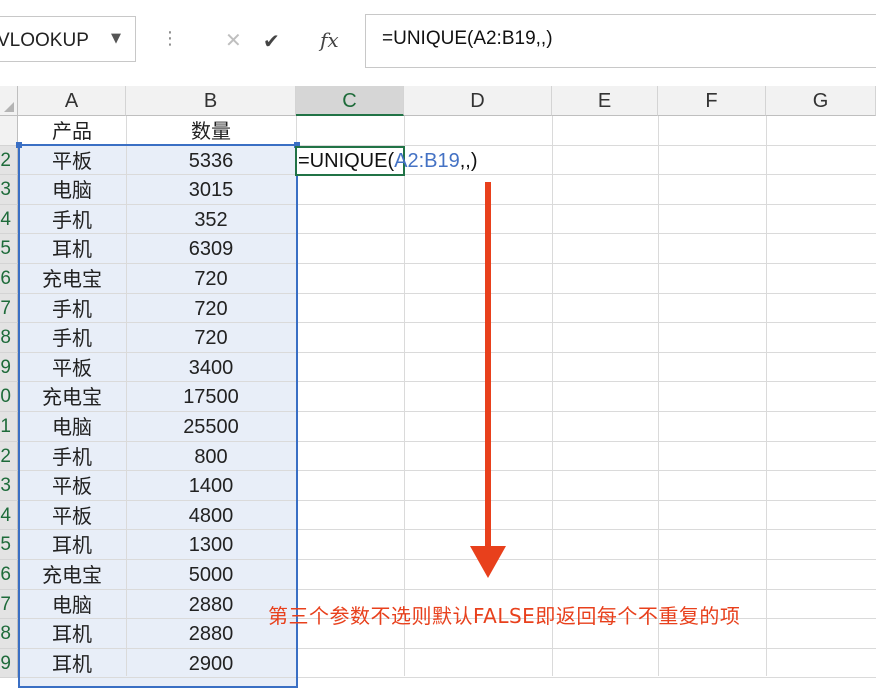  Describe the element at coordinates (504, 616) in the screenshot. I see `annotation-text: 第三个参数不选则默认FALSE即返回每个不重复的项` at that location.